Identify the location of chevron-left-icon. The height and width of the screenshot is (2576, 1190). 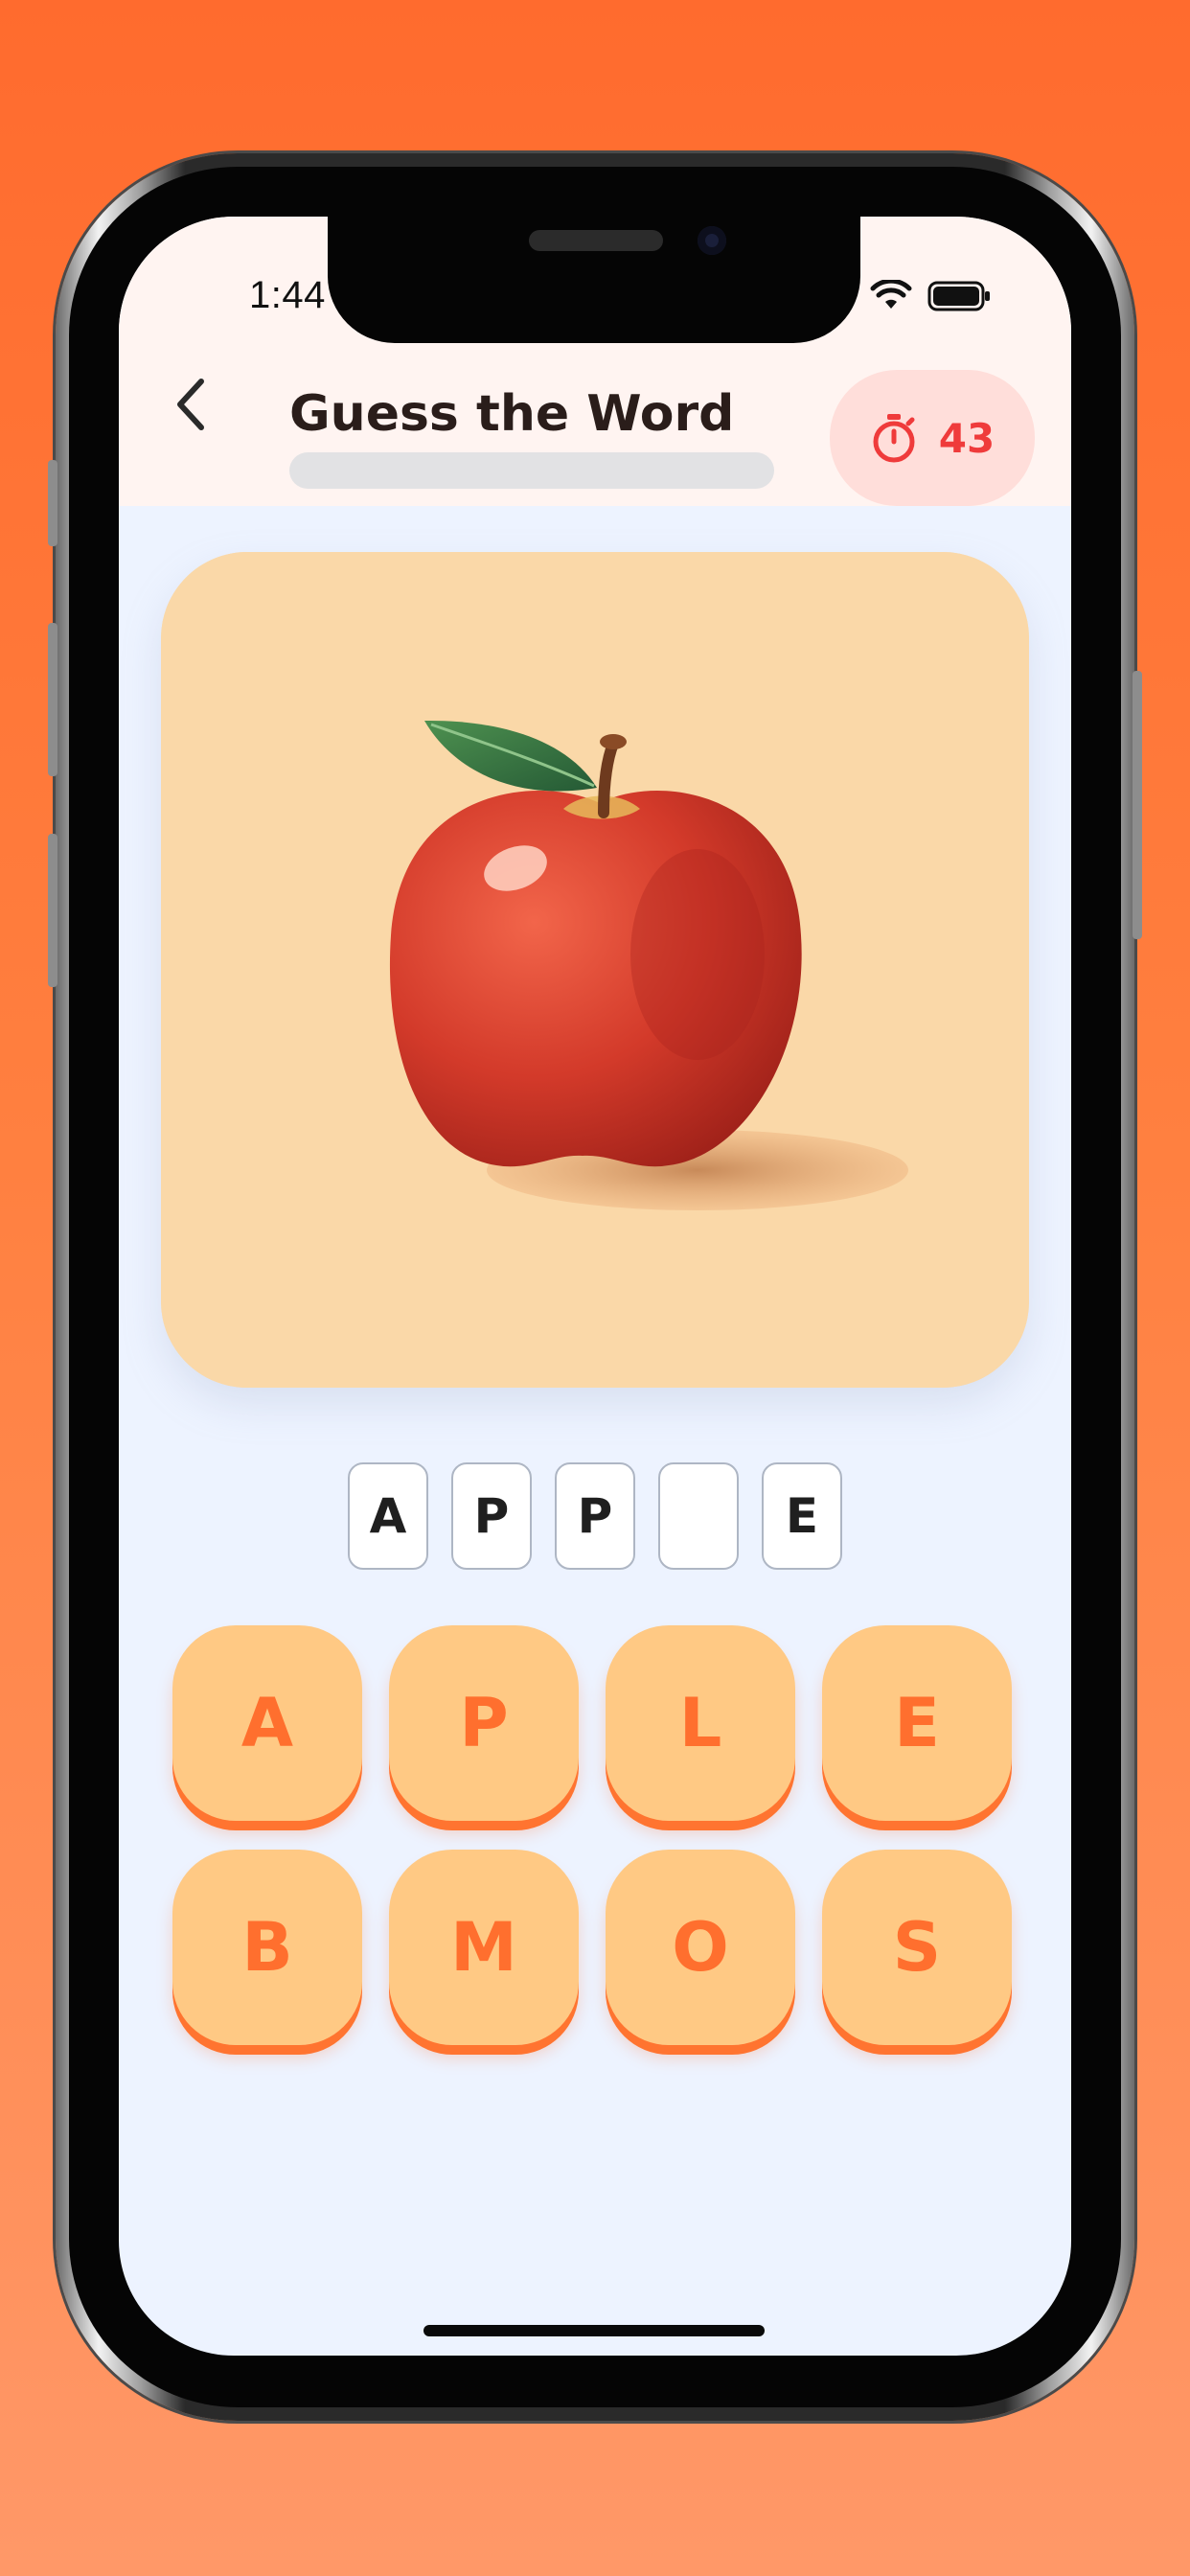
(191, 404).